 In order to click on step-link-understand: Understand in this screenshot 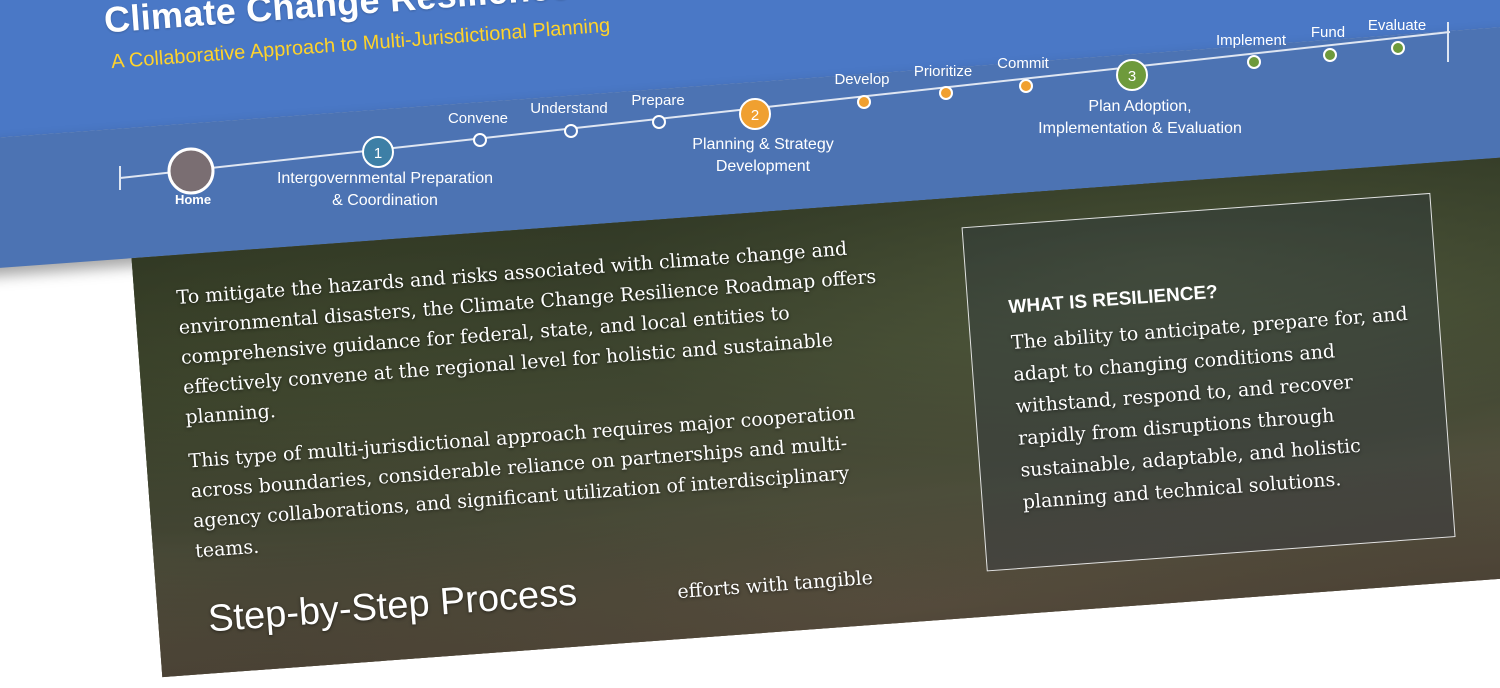, I will do `click(569, 108)`.